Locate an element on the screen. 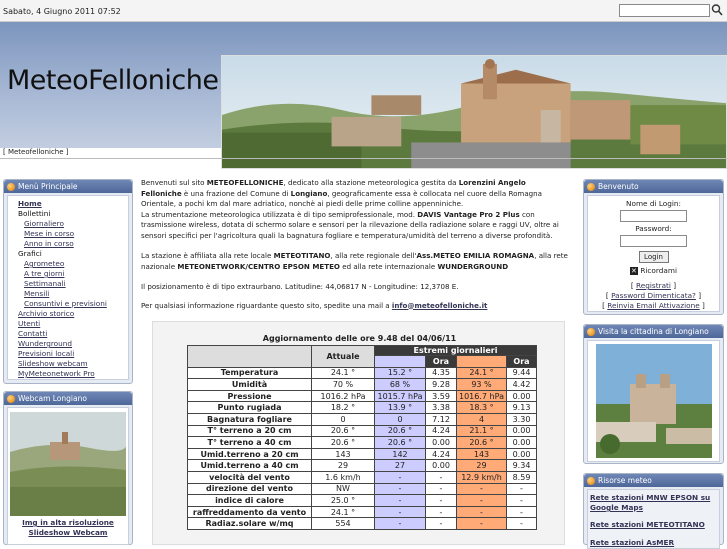 The width and height of the screenshot is (727, 549). bullet-icon is located at coordinates (591, 332).